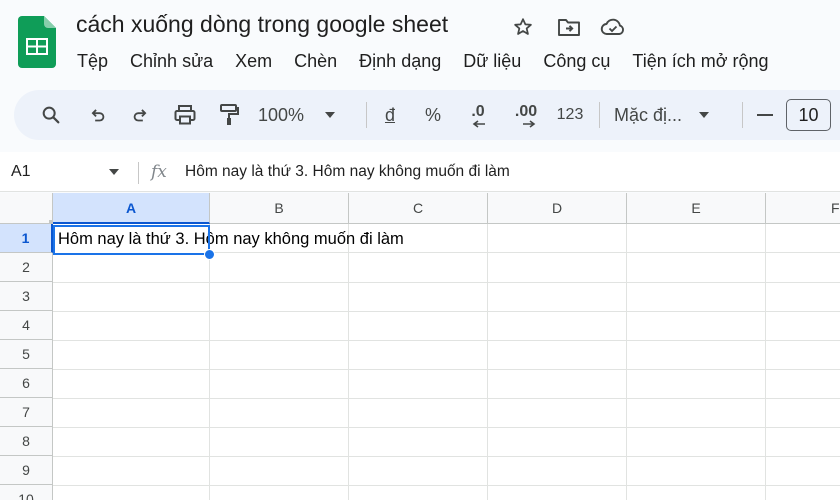 The image size is (840, 500). Describe the element at coordinates (279, 208) in the screenshot. I see `column-header-b: B` at that location.